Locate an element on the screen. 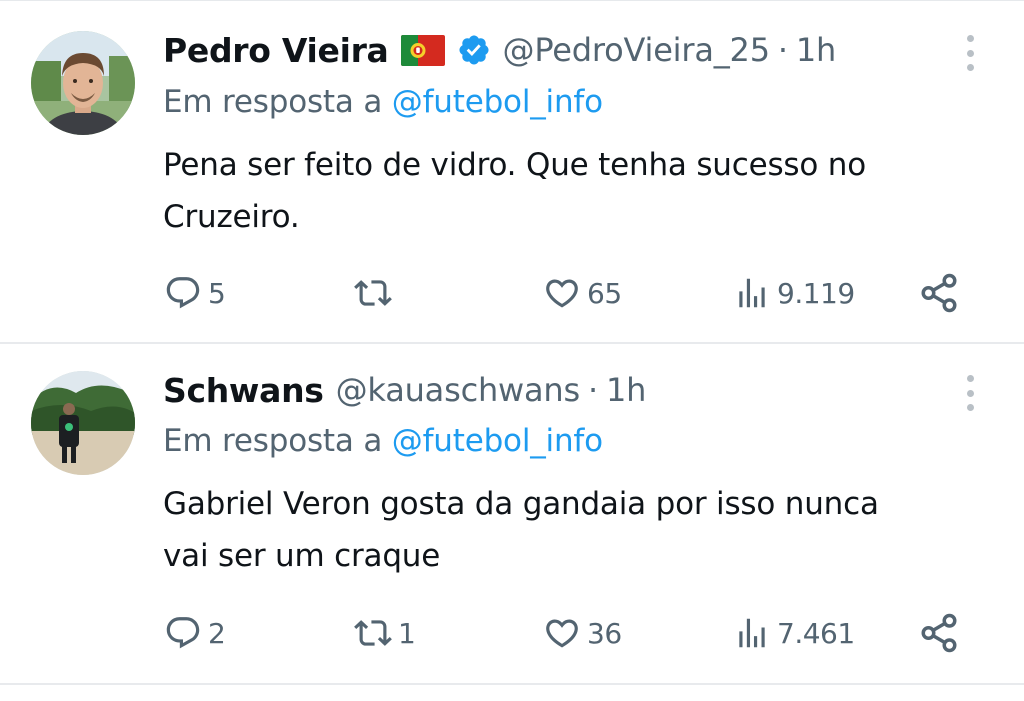 The height and width of the screenshot is (701, 1024). view-count: 9.119 is located at coordinates (816, 293).